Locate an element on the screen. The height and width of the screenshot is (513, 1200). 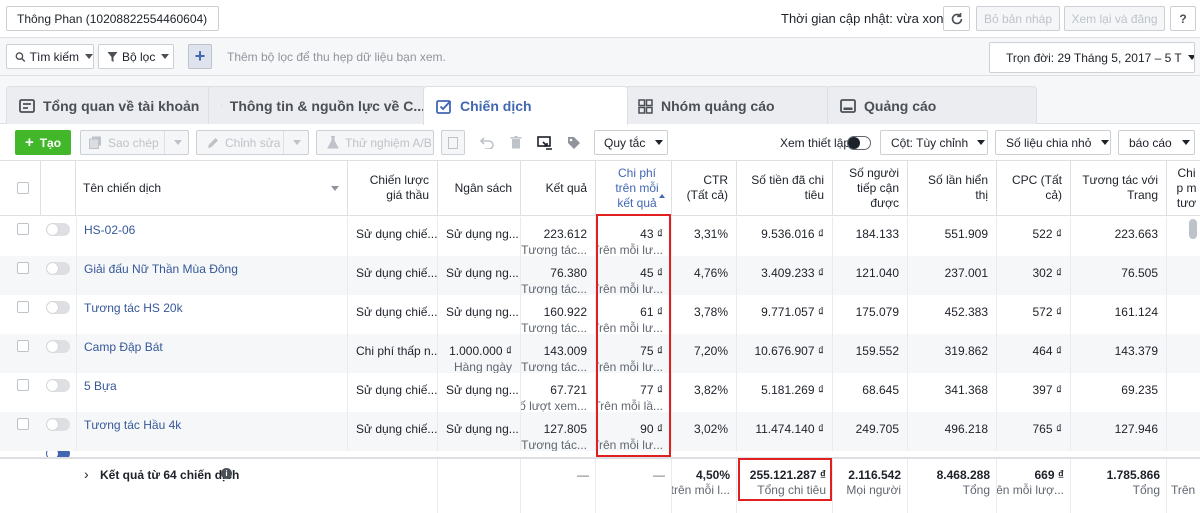
campaign-name-link: Tương tác Hầu 4k is located at coordinates (132, 425).